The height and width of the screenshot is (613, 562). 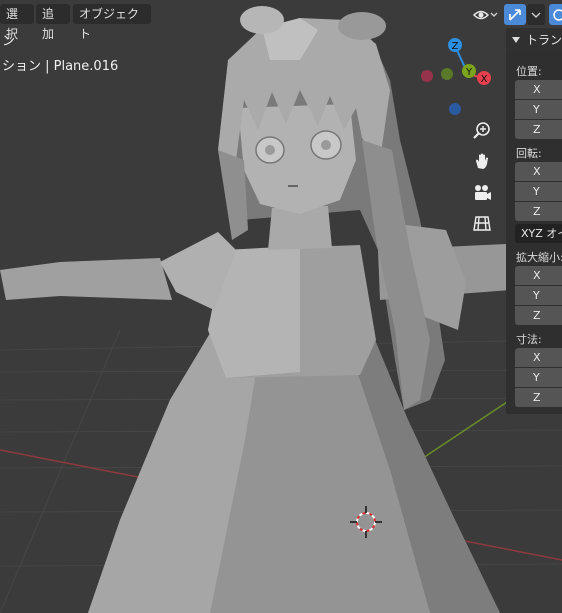 I want to click on zoom-icon, so click(x=481, y=130).